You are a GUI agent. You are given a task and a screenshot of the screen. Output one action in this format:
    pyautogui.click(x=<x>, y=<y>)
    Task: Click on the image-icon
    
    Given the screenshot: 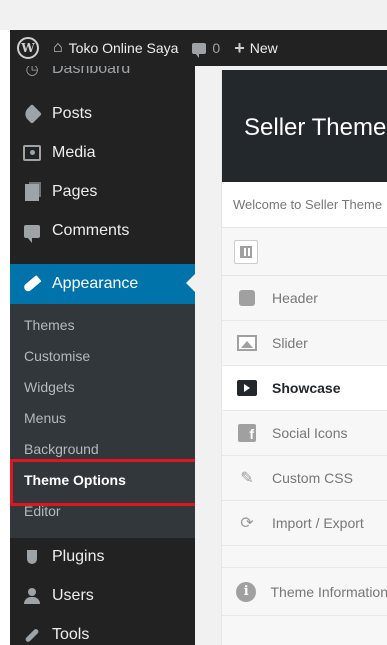 What is the action you would take?
    pyautogui.click(x=247, y=343)
    